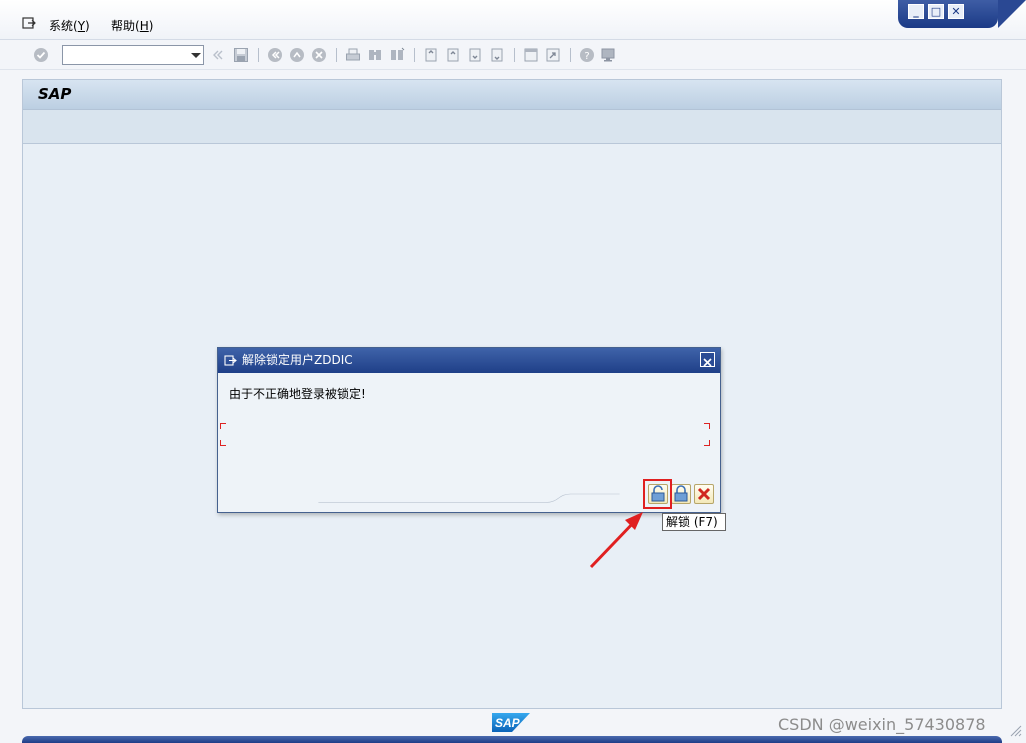 This screenshot has height=743, width=1026. What do you see at coordinates (616, 540) in the screenshot?
I see `red-arrow-icon` at bounding box center [616, 540].